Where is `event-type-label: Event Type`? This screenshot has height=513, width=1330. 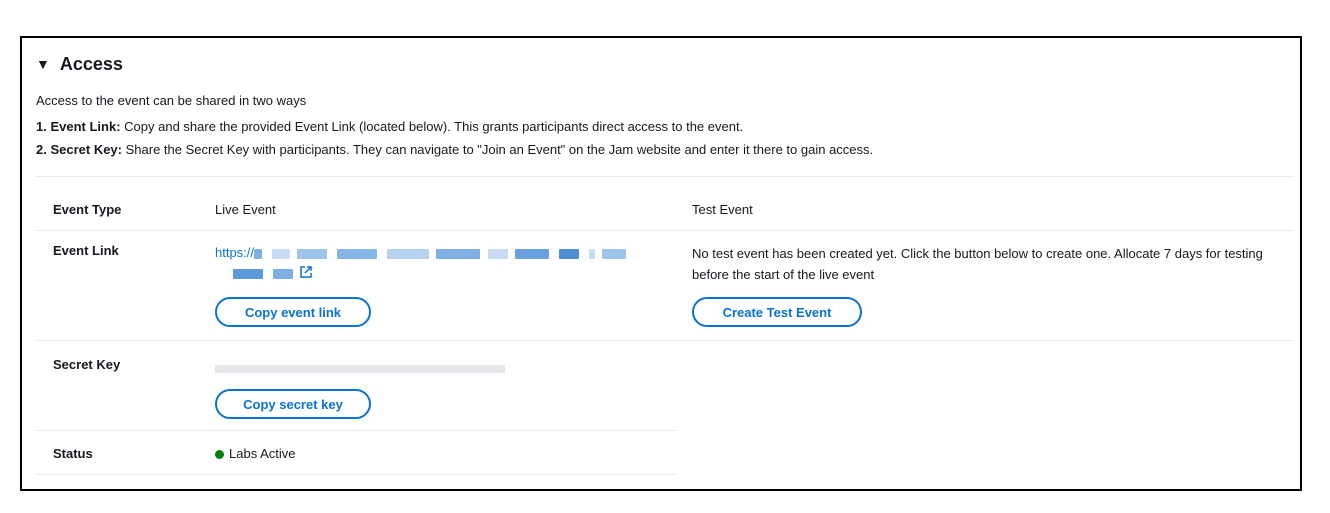
event-type-label: Event Type is located at coordinates (87, 209).